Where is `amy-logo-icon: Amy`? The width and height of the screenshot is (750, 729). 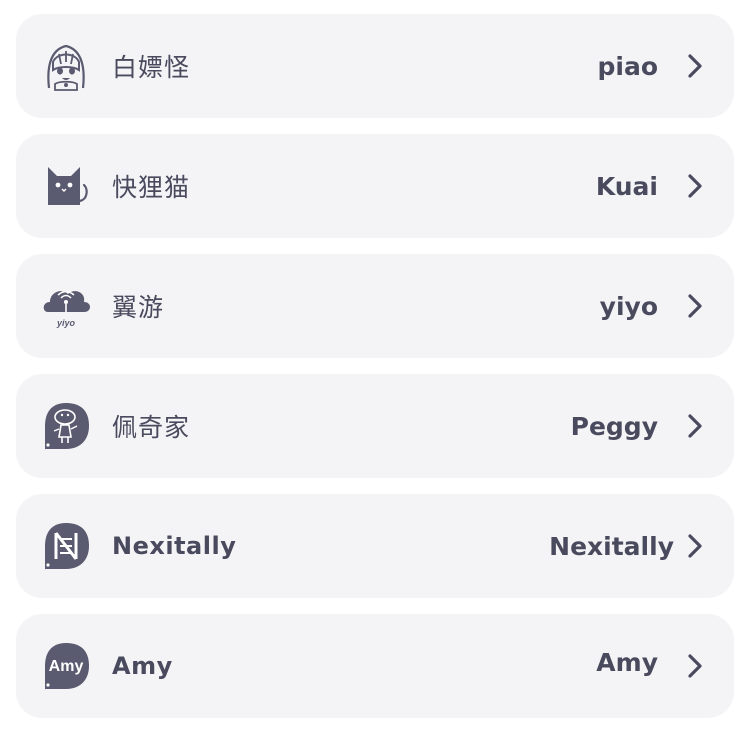 amy-logo-icon: Amy is located at coordinates (66, 666).